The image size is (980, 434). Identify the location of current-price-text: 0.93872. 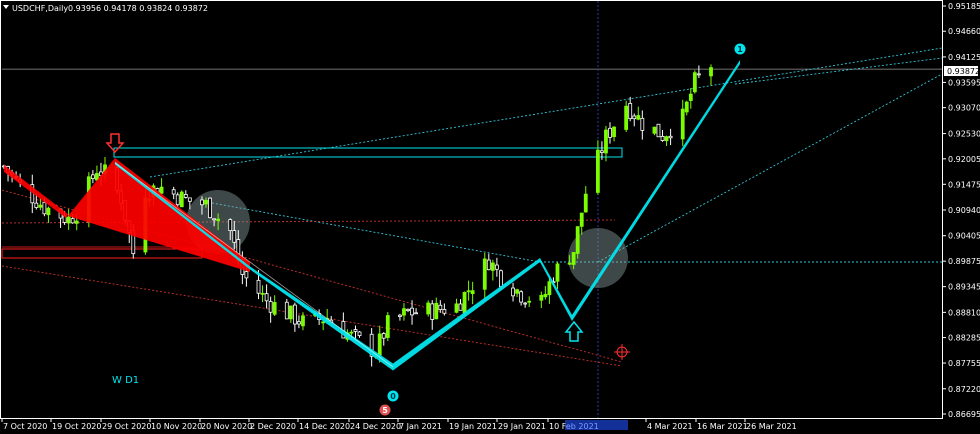
(963, 71).